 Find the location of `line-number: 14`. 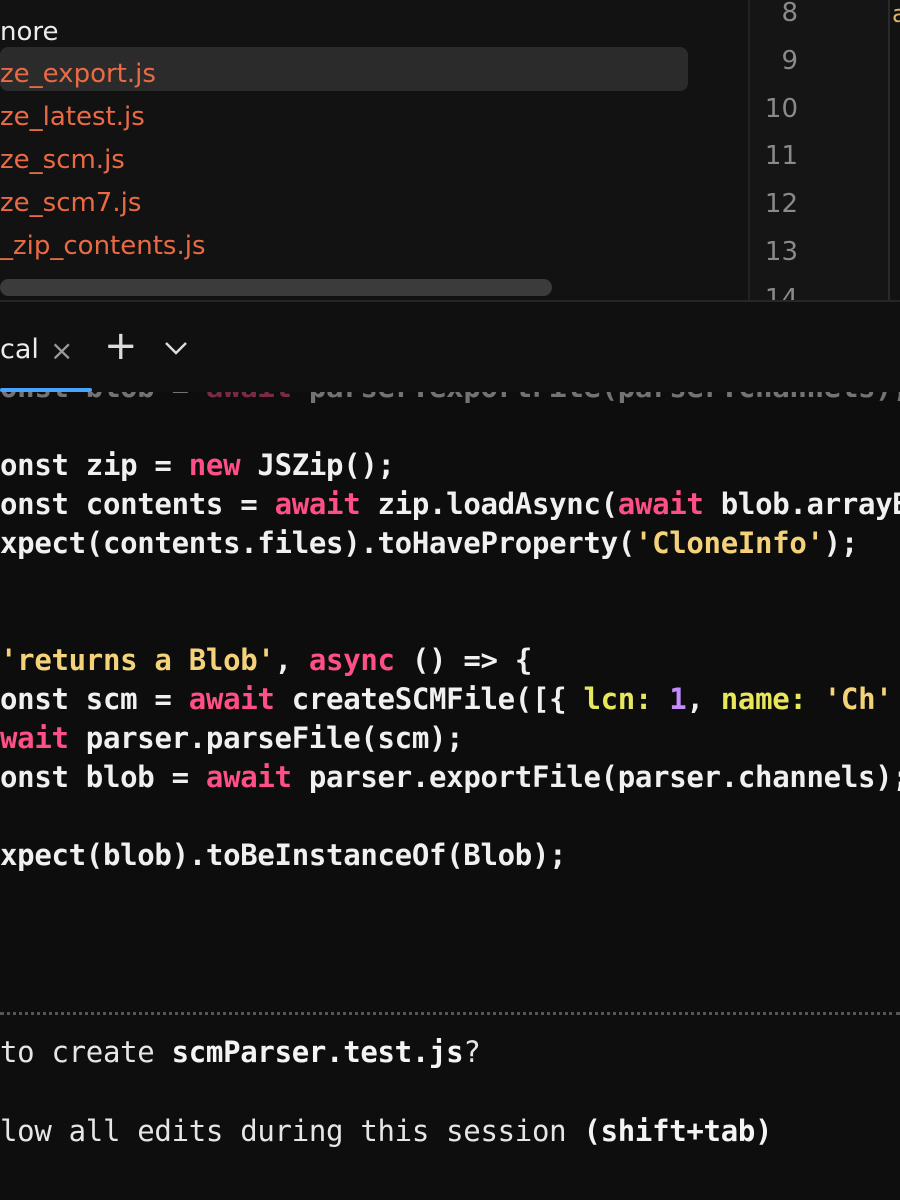

line-number: 14 is located at coordinates (781, 292).